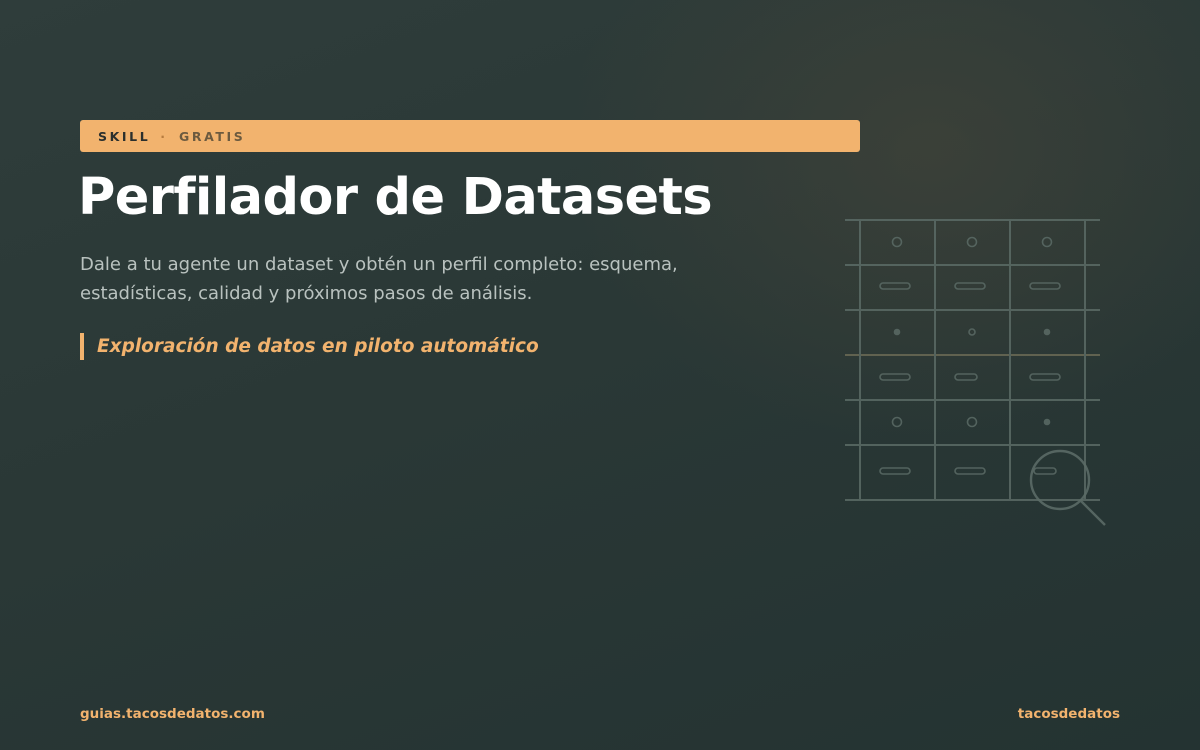 The width and height of the screenshot is (1200, 750). What do you see at coordinates (470, 136) in the screenshot?
I see `category-banner: SKILL · GRATIS` at bounding box center [470, 136].